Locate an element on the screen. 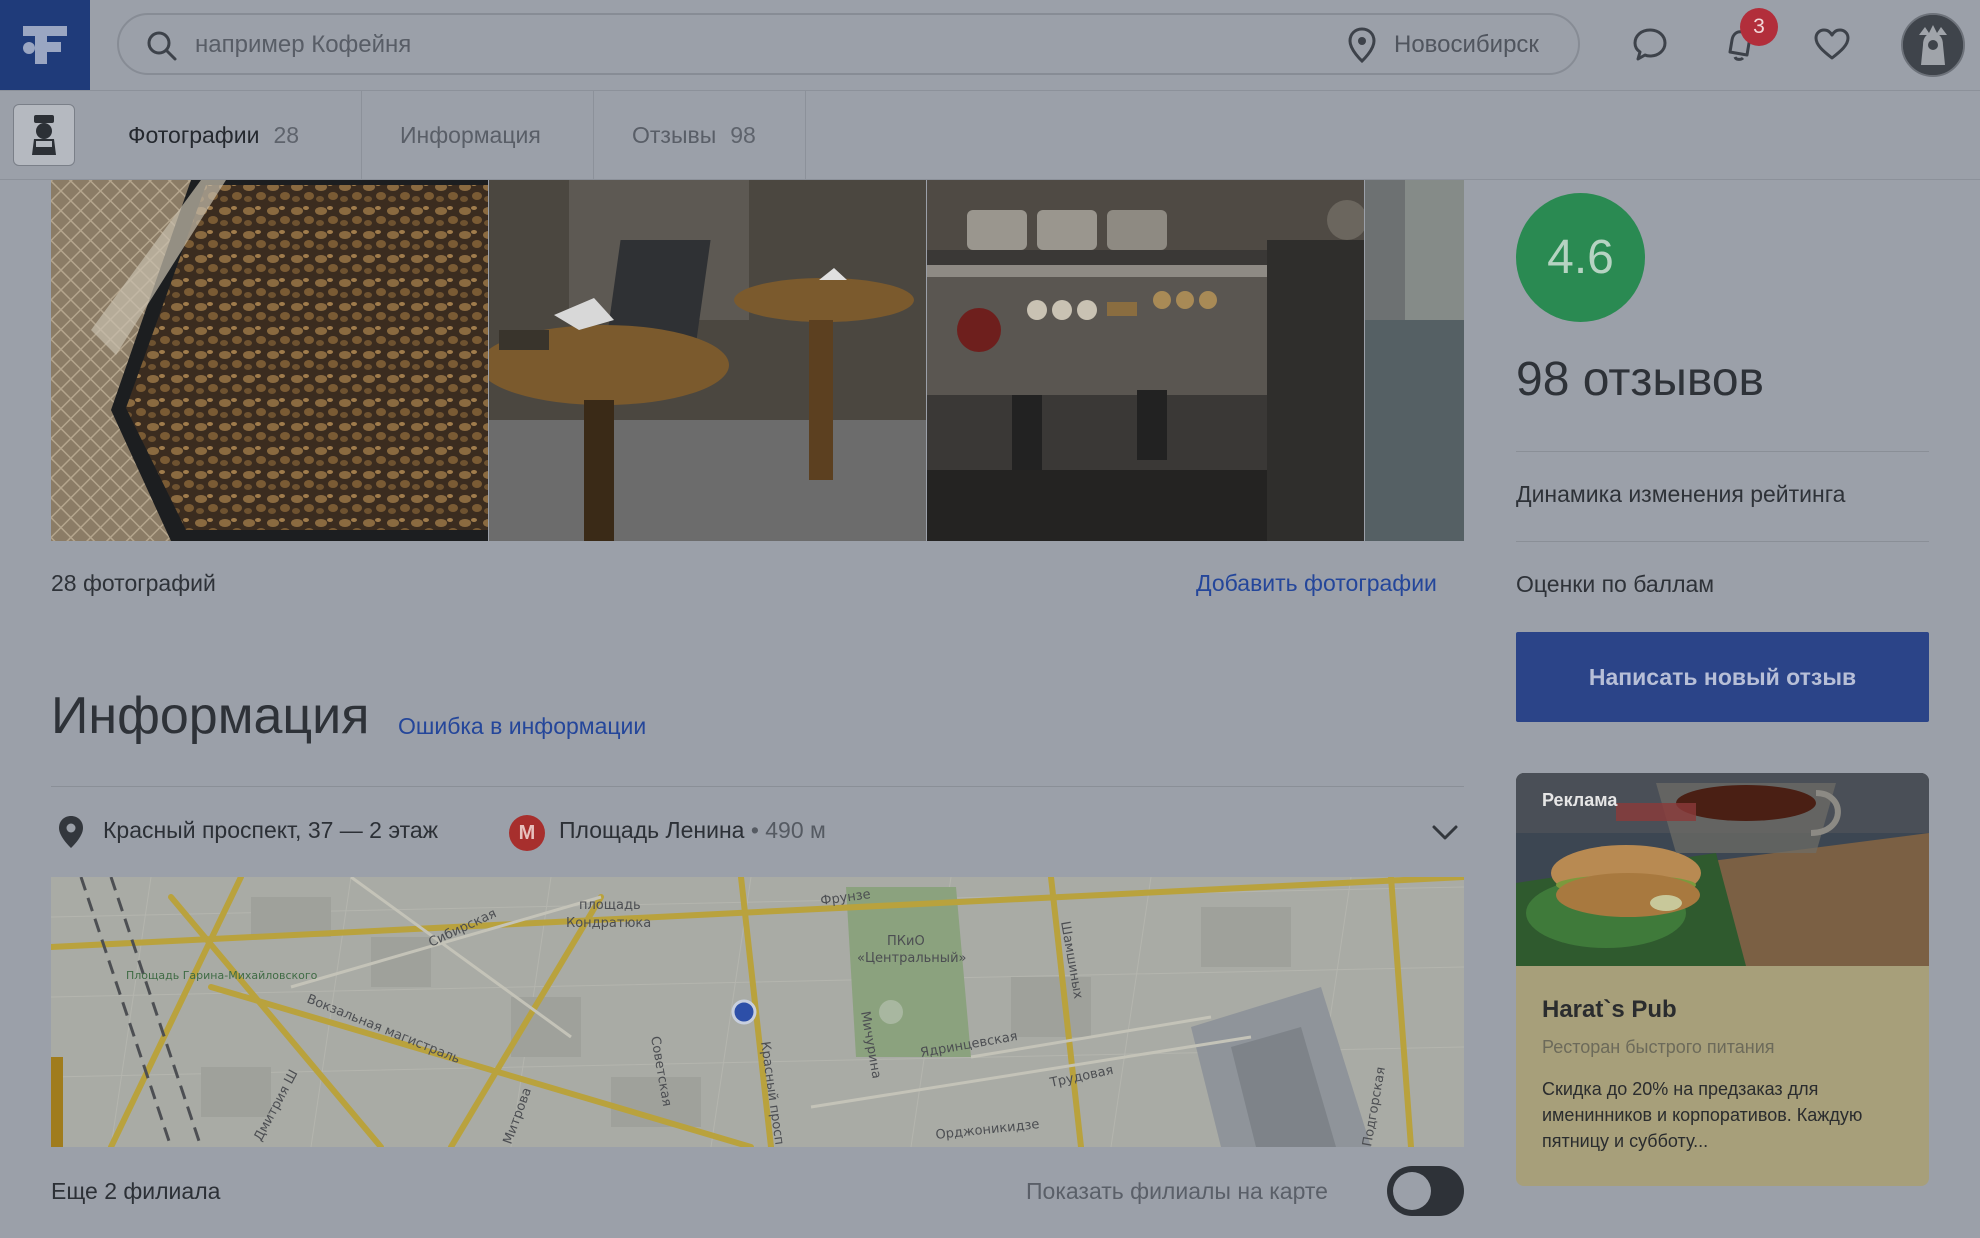 The image size is (1980, 1238). address-pin-icon is located at coordinates (71, 832).